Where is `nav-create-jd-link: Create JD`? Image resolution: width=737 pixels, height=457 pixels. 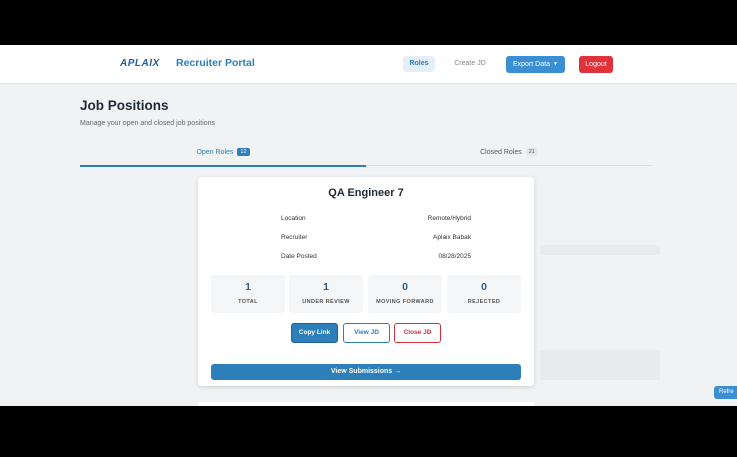
nav-create-jd-link: Create JD is located at coordinates (470, 64).